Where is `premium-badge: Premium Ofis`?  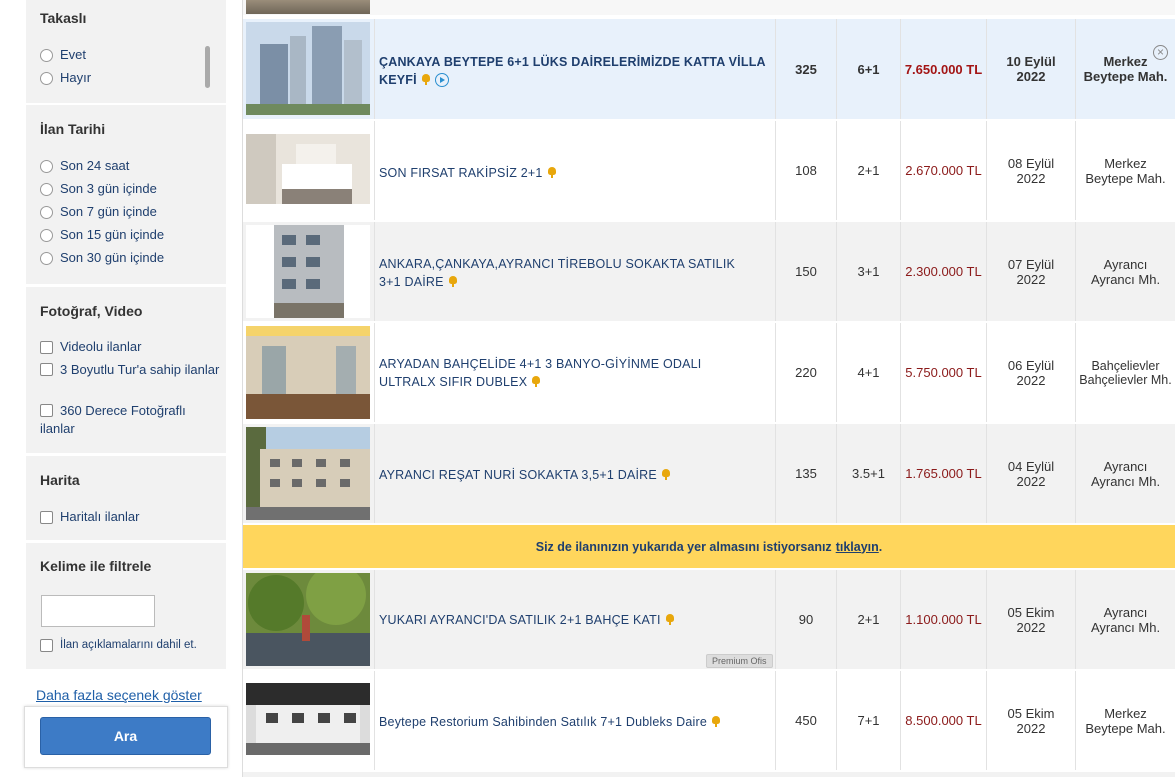 premium-badge: Premium Ofis is located at coordinates (739, 661).